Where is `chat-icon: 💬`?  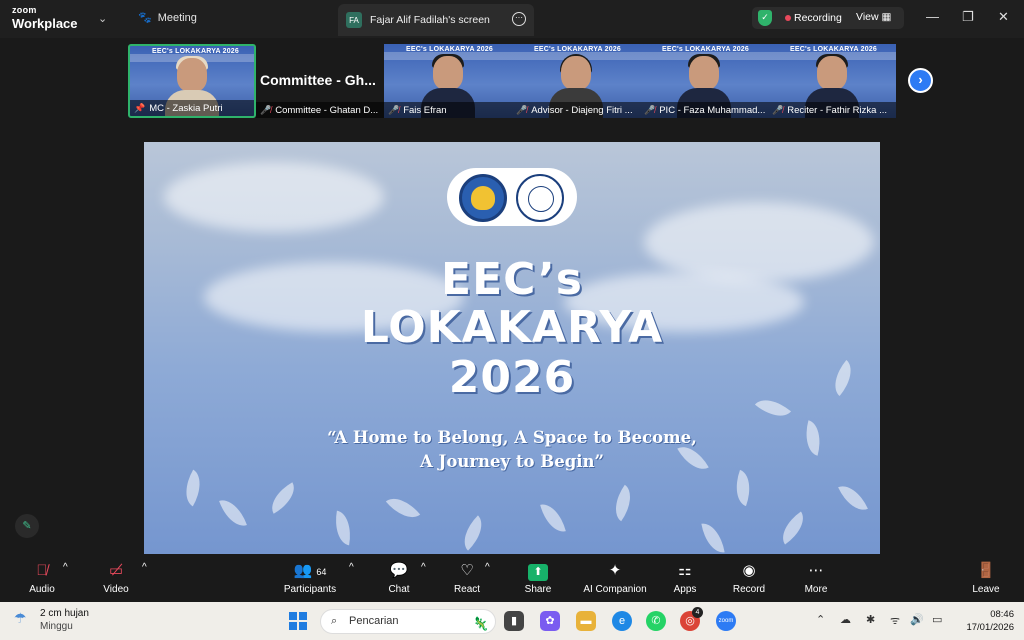
chat-icon: 💬 is located at coordinates (399, 570).